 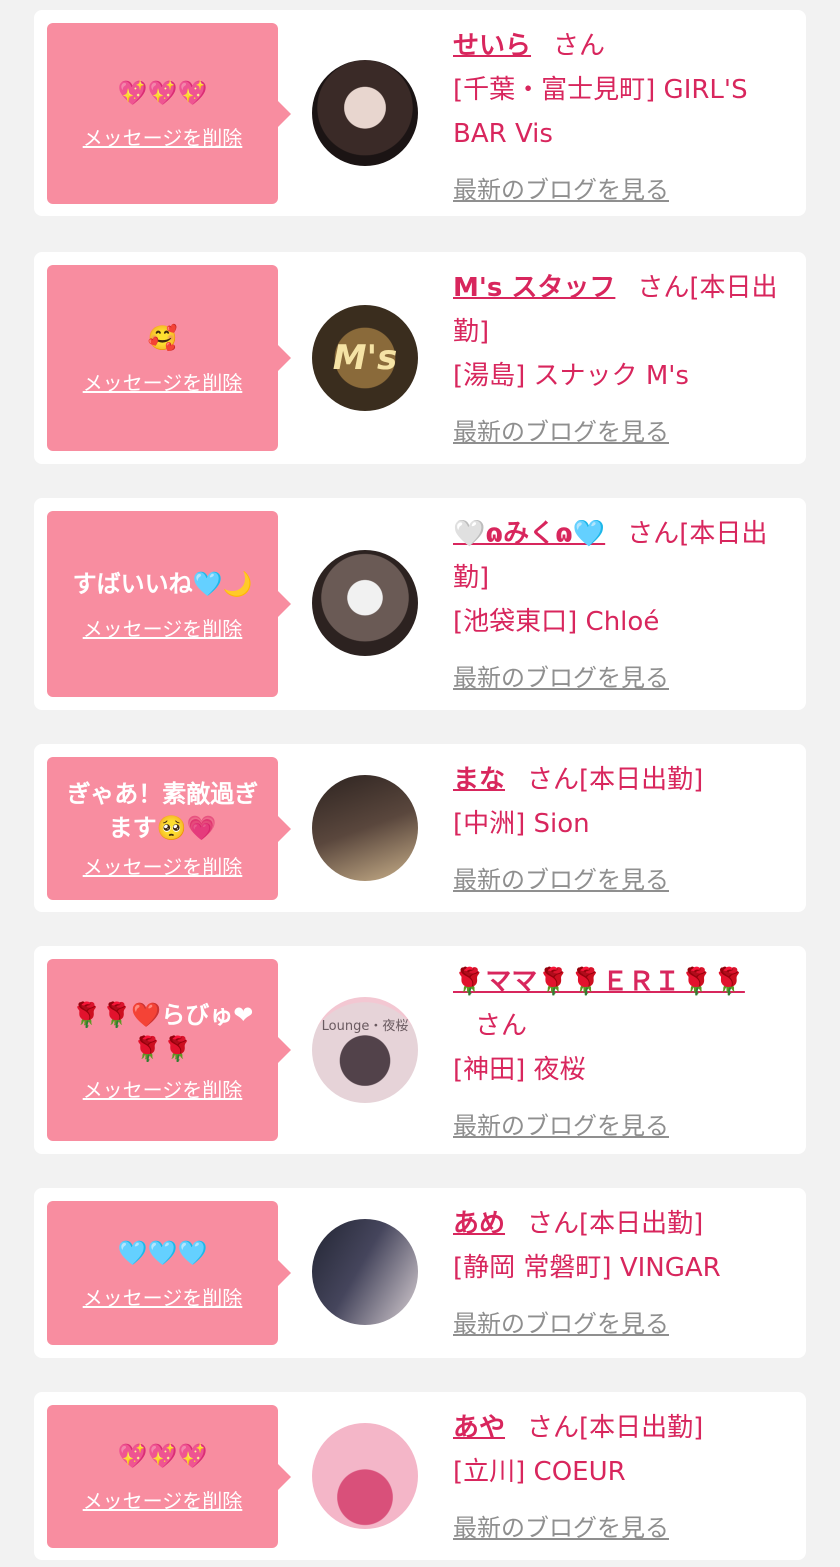 What do you see at coordinates (621, 830) in the screenshot?
I see `sender-info: まな さん[本日出勤] [中洲] Sion 最新のブログを見る` at bounding box center [621, 830].